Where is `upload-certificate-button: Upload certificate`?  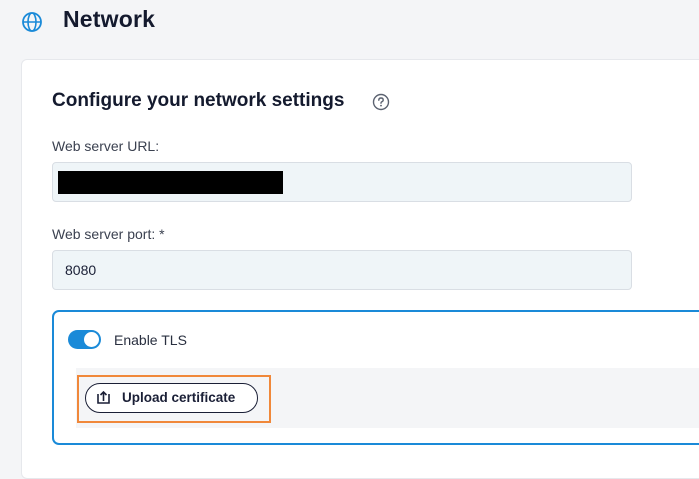
upload-certificate-button: Upload certificate is located at coordinates (171, 398).